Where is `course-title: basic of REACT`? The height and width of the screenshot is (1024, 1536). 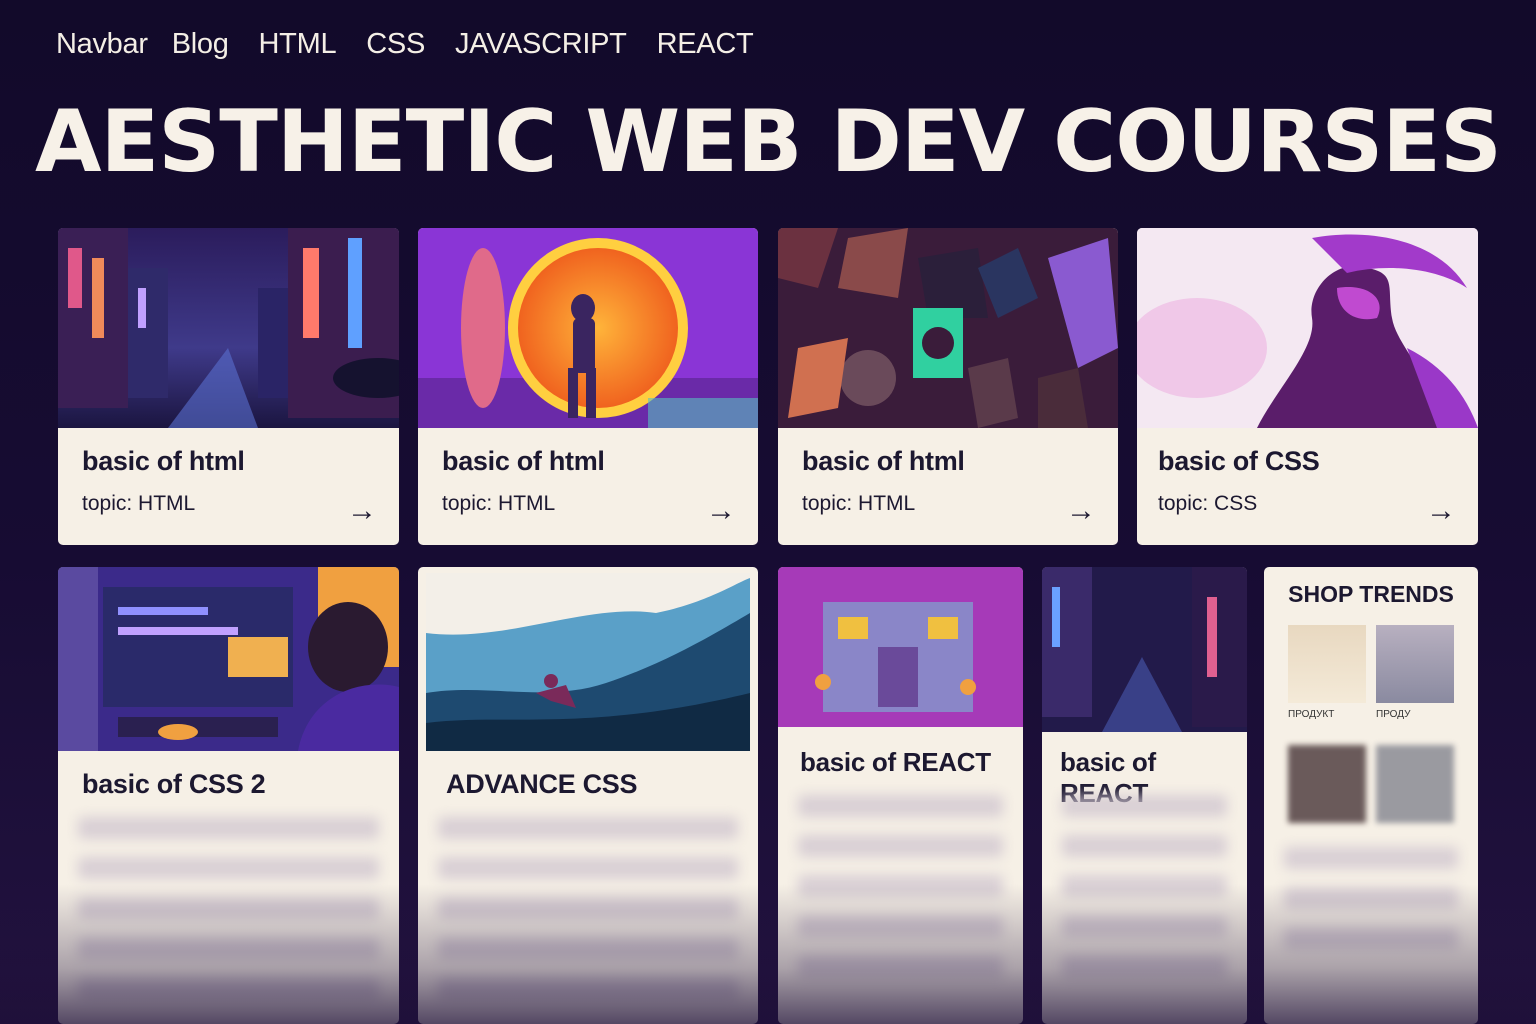
course-title: basic of REACT is located at coordinates (895, 762).